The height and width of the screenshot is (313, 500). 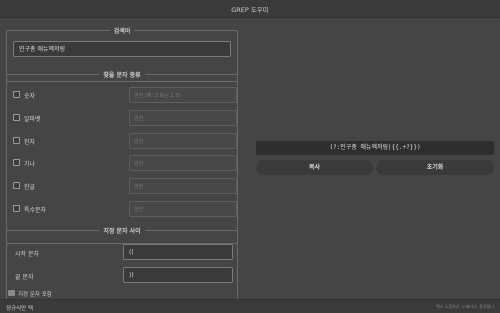 What do you see at coordinates (16, 162) in the screenshot?
I see `kana-checkbox` at bounding box center [16, 162].